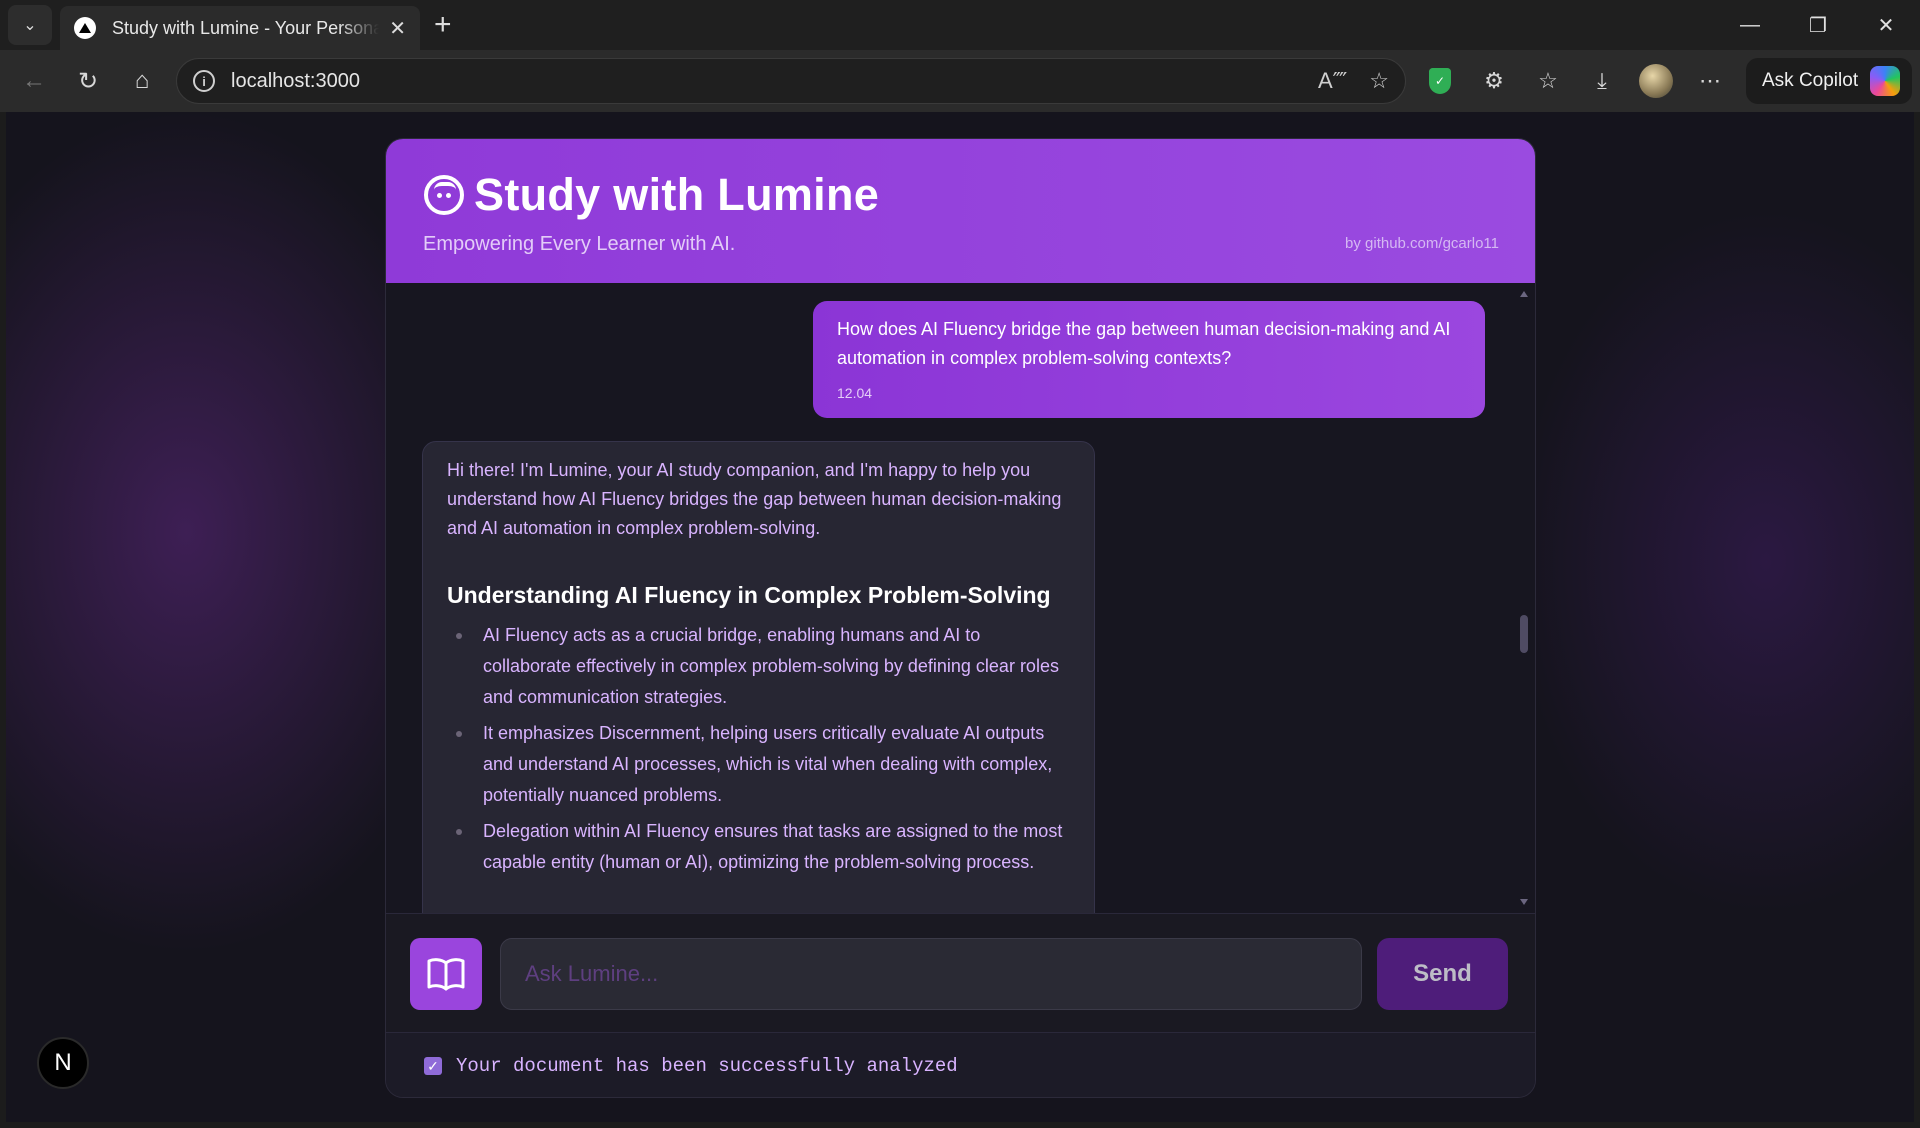 The image size is (1920, 1128). I want to click on scroll-up-arrow-icon, so click(1524, 294).